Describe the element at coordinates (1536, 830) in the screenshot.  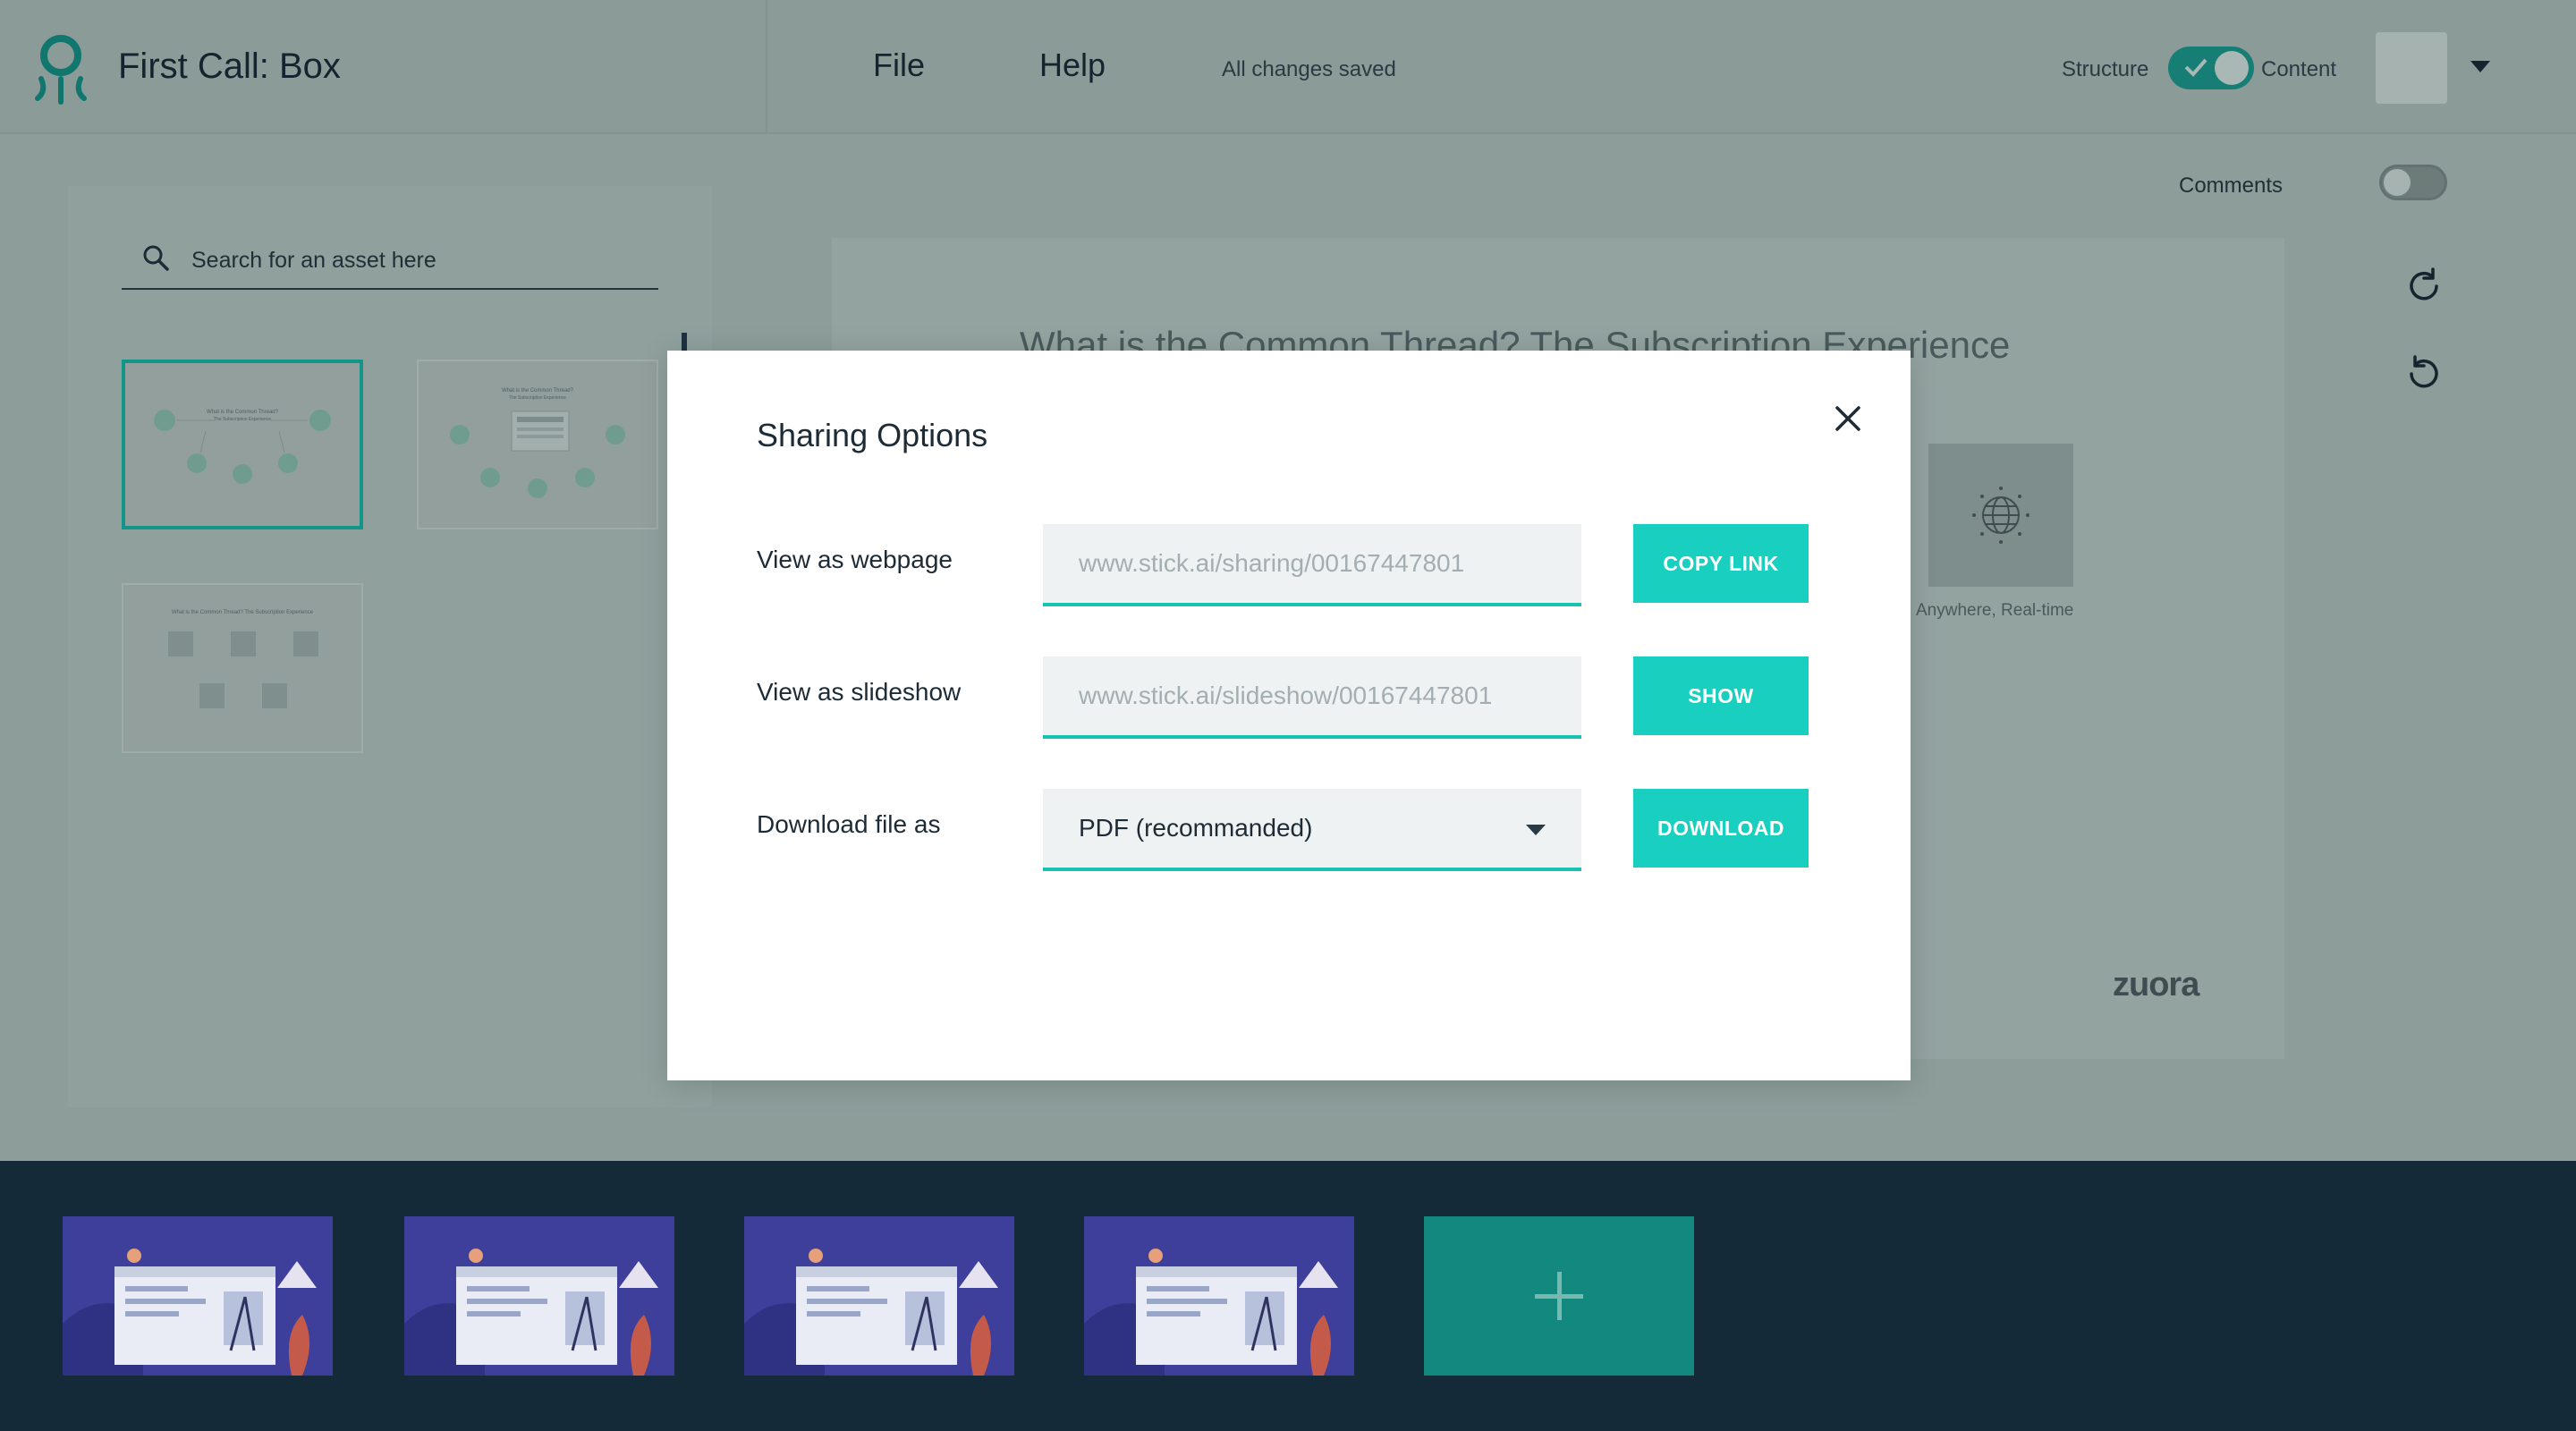
I see `chevron-down-icon` at that location.